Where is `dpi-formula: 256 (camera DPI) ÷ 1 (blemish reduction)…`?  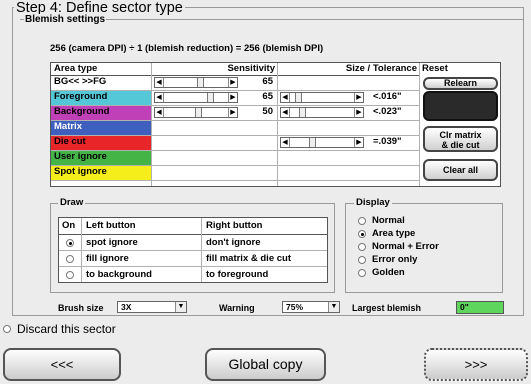 dpi-formula: 256 (camera DPI) ÷ 1 (blemish reduction)… is located at coordinates (187, 48).